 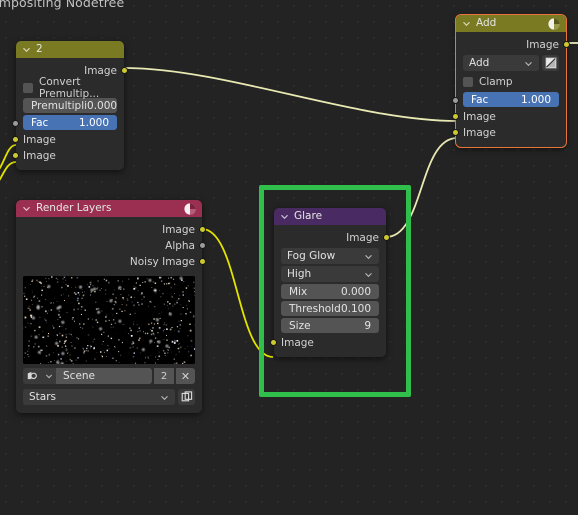 What do you see at coordinates (202, 261) in the screenshot?
I see `output-socket-noisy-image` at bounding box center [202, 261].